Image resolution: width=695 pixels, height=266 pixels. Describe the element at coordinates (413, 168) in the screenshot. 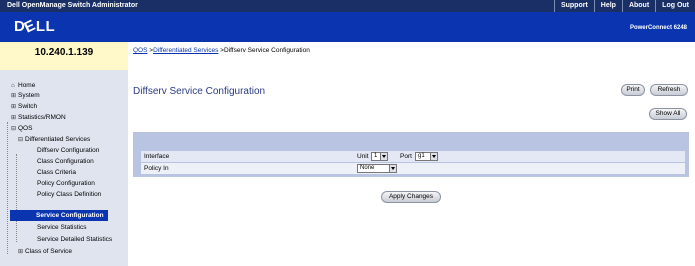

I see `policy-row: Policy In None` at that location.